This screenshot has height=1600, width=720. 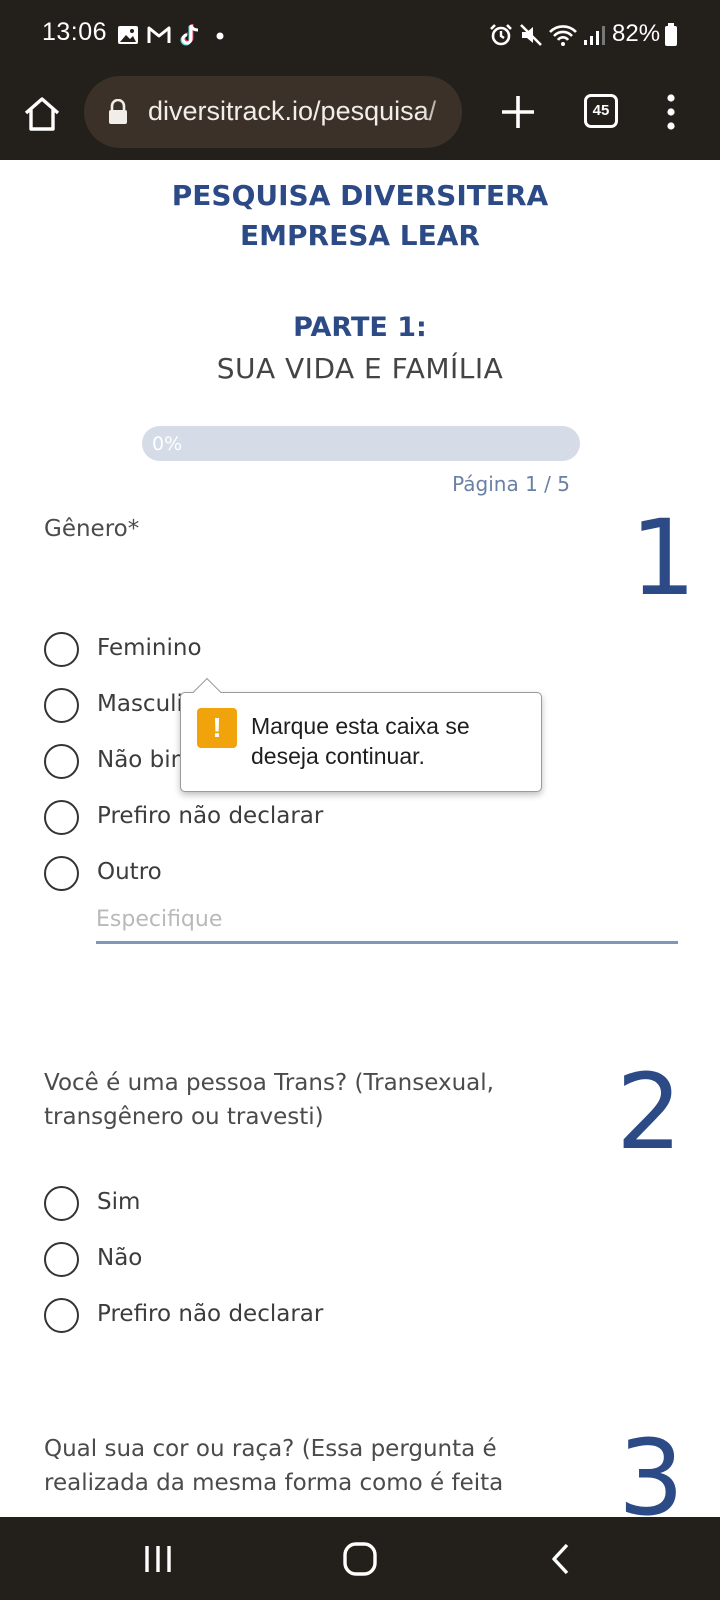 What do you see at coordinates (119, 1202) in the screenshot?
I see `option-label: Sim` at bounding box center [119, 1202].